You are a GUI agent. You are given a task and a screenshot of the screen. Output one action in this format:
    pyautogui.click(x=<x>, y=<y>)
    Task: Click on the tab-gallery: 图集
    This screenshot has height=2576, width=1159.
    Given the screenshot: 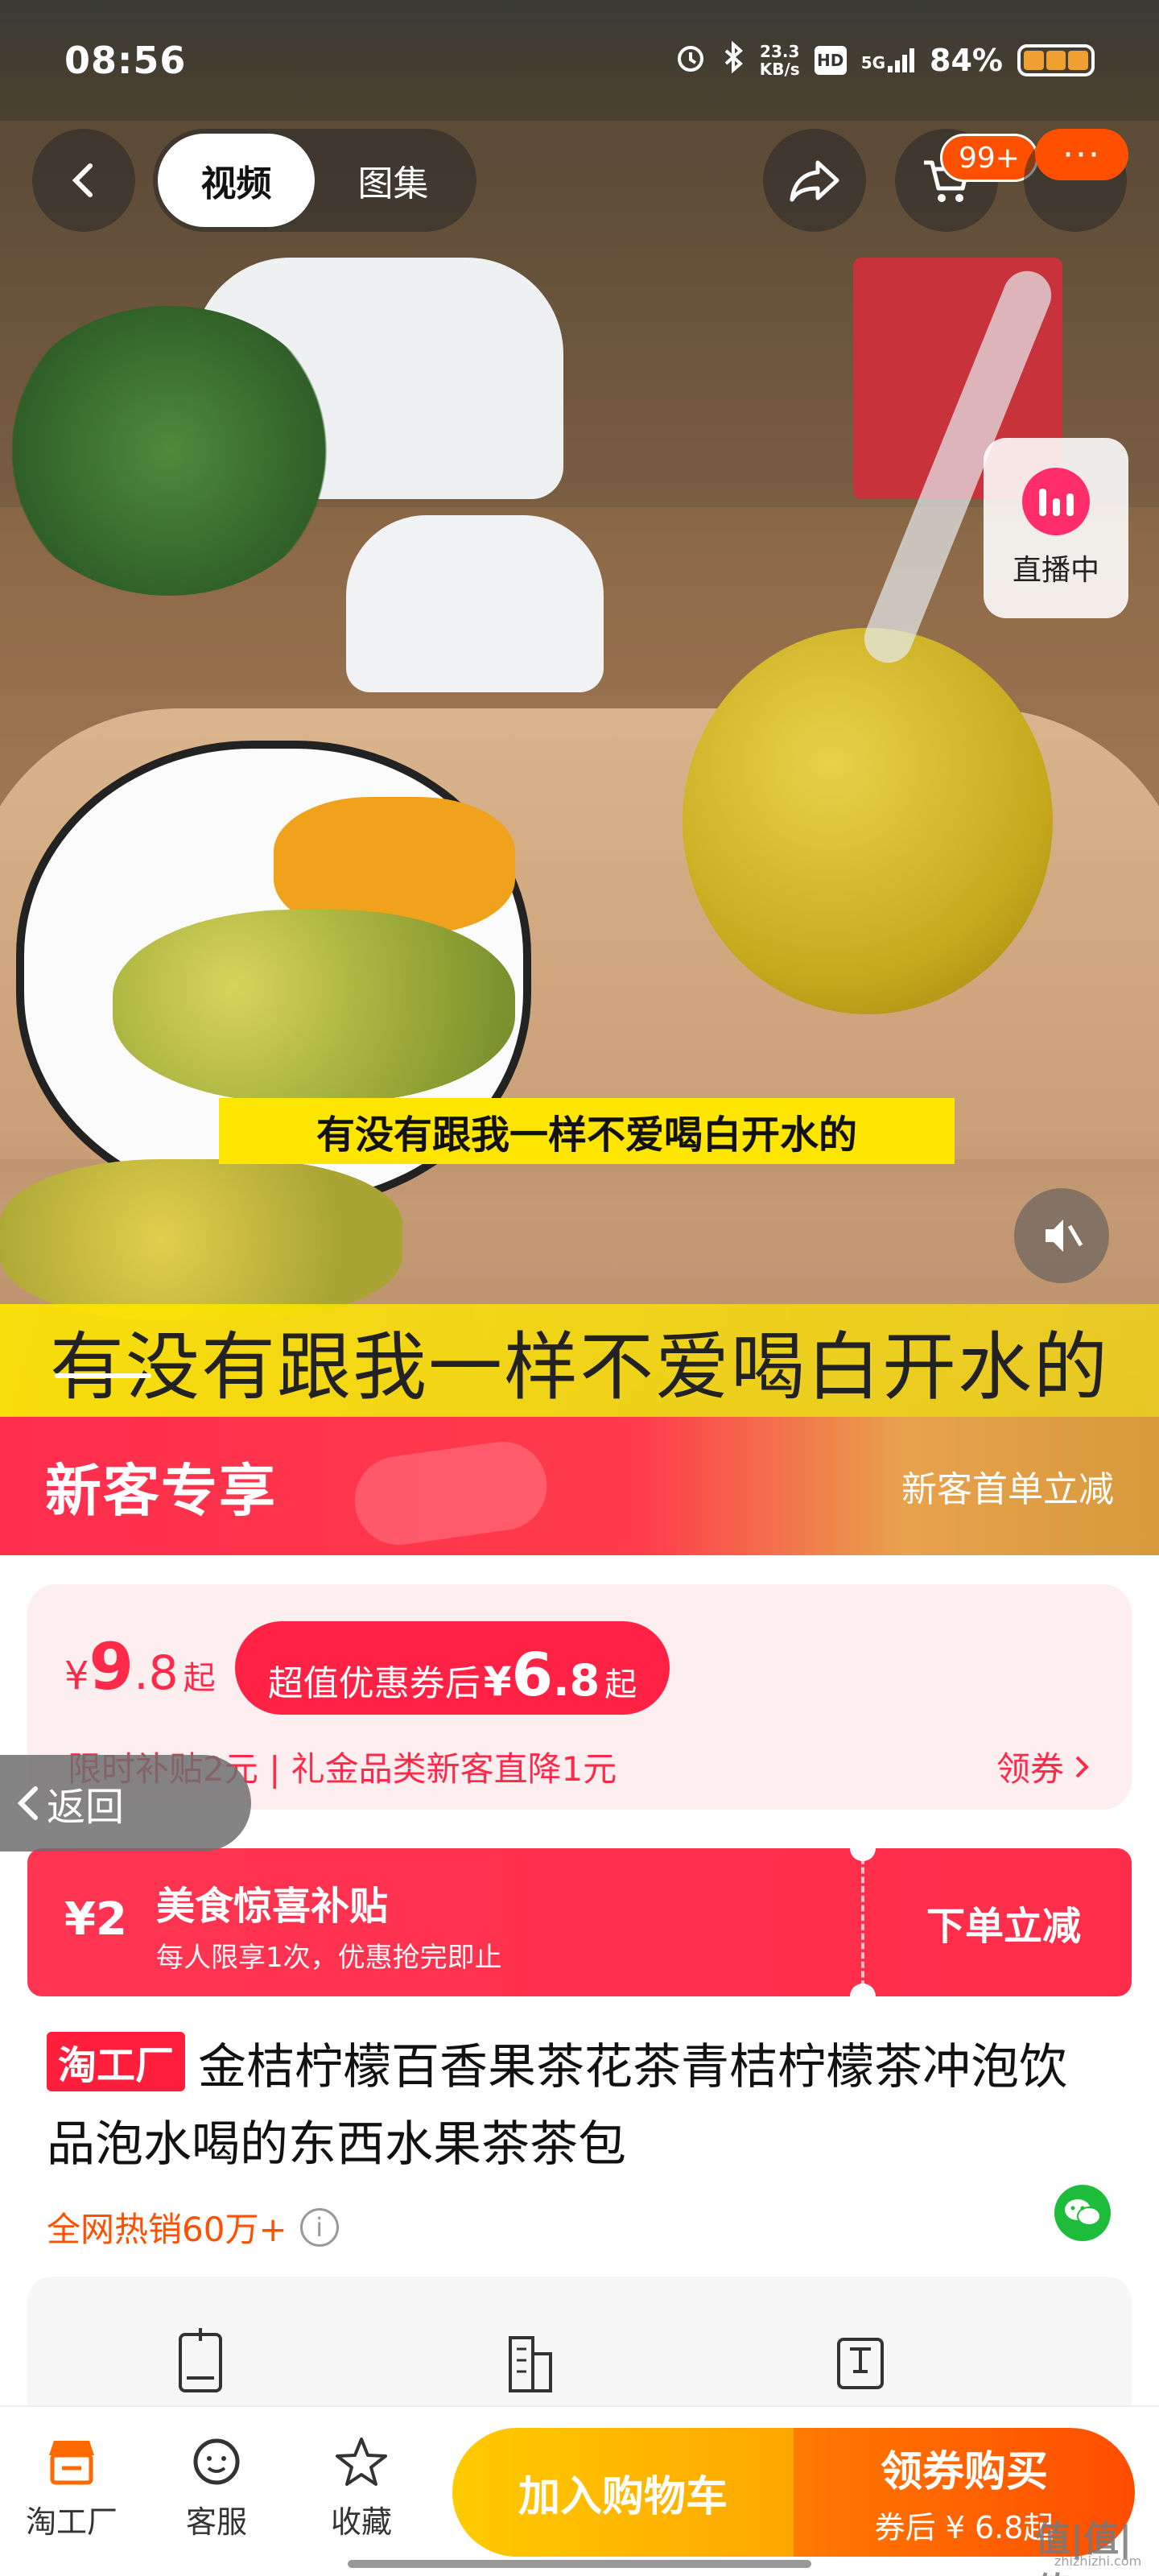 What is the action you would take?
    pyautogui.click(x=393, y=180)
    